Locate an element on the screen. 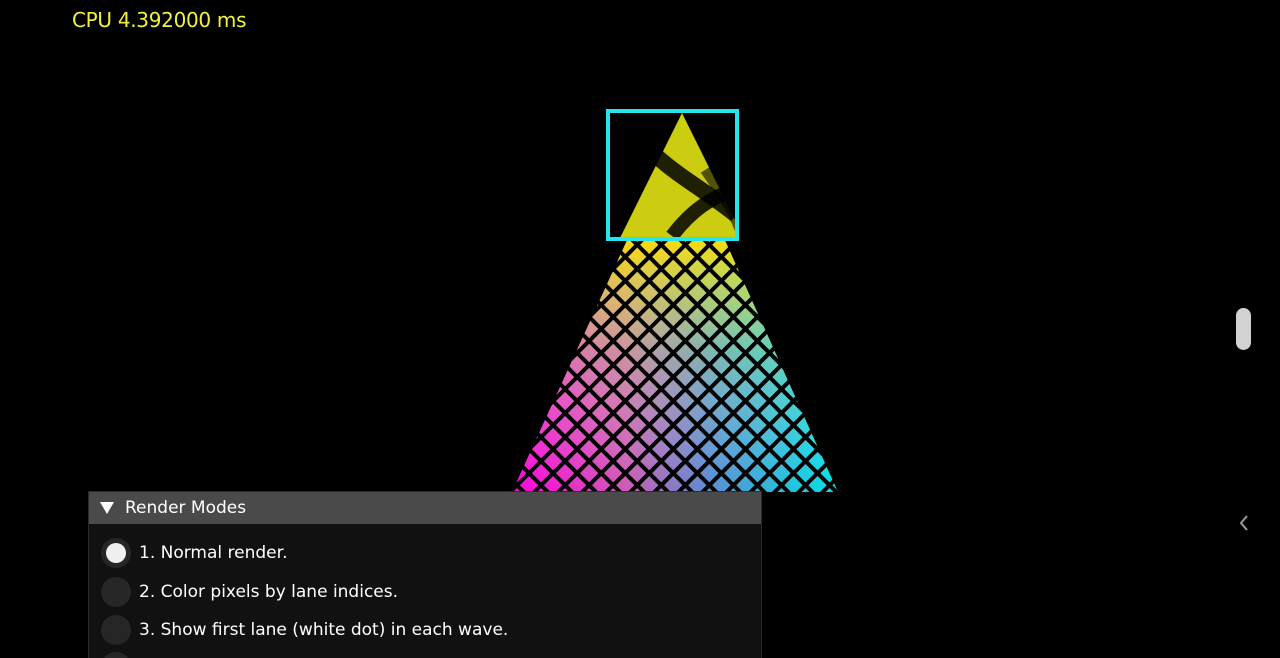 This screenshot has width=1280, height=658. render-modes-header: Render Modes is located at coordinates (425, 508).